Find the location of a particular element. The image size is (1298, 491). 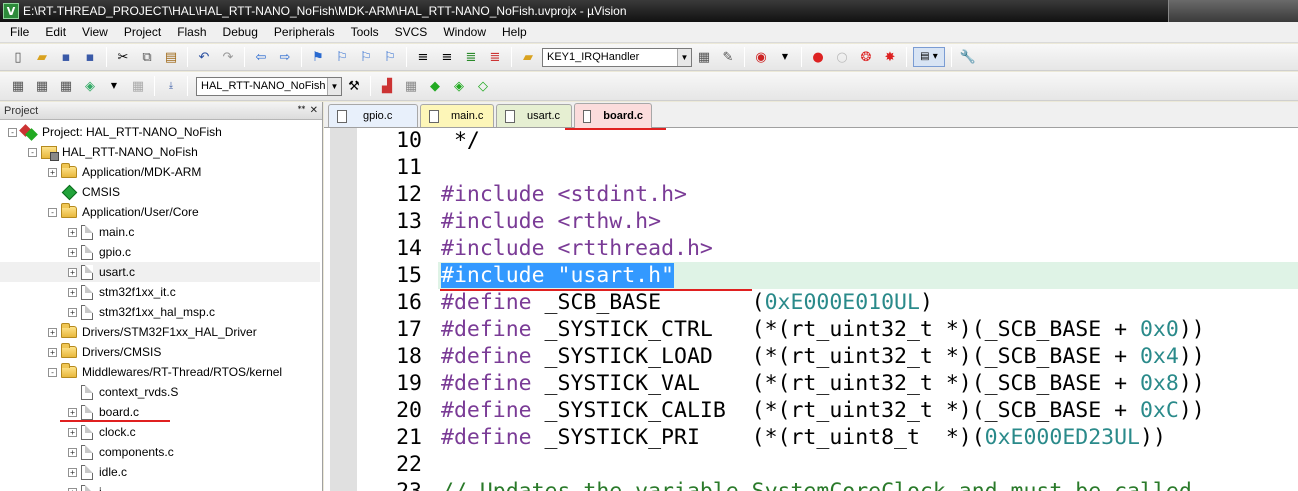

event-recorder-icon: ◇ is located at coordinates (483, 86).